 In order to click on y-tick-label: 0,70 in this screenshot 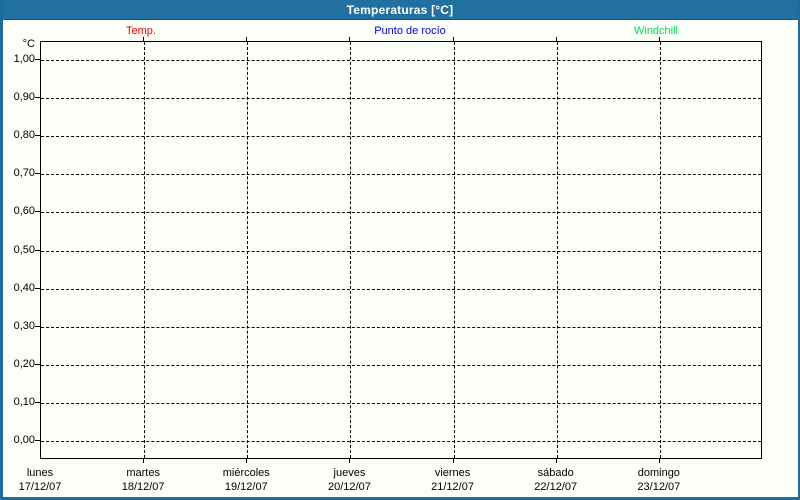, I will do `click(24, 173)`.